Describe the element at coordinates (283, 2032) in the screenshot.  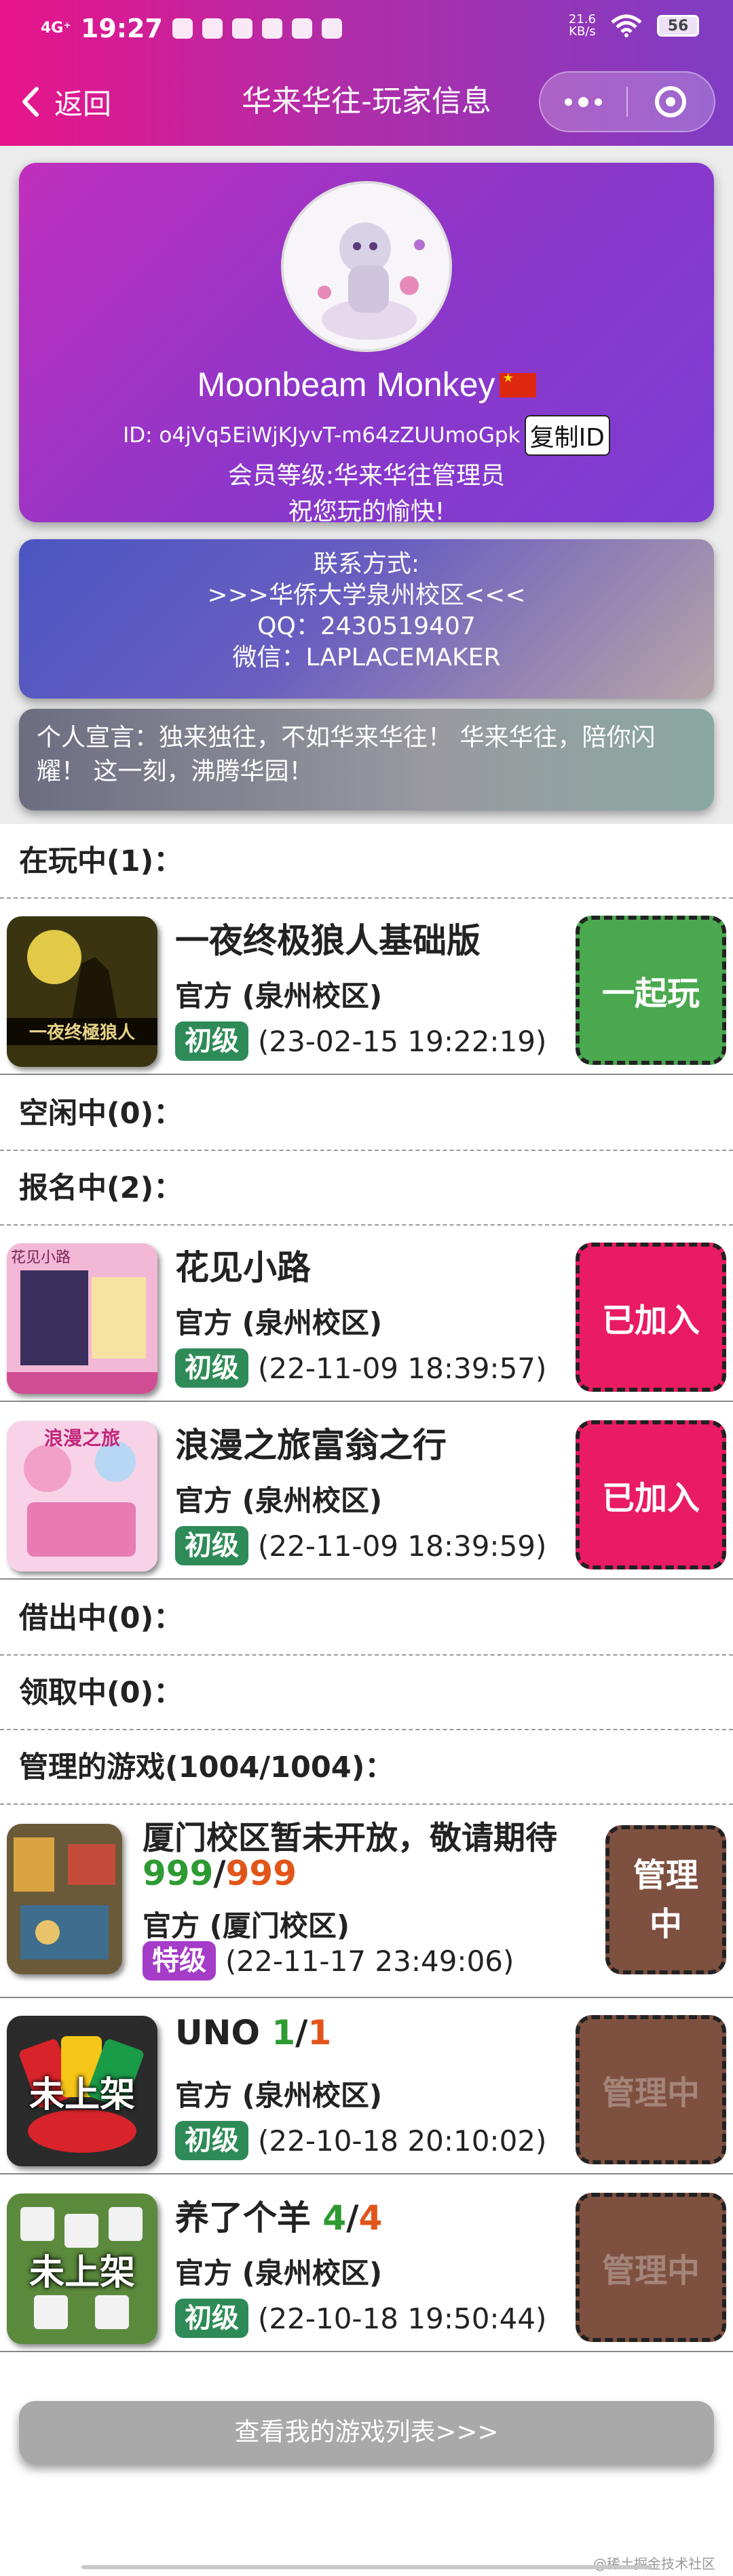
I see `count-available: 1` at that location.